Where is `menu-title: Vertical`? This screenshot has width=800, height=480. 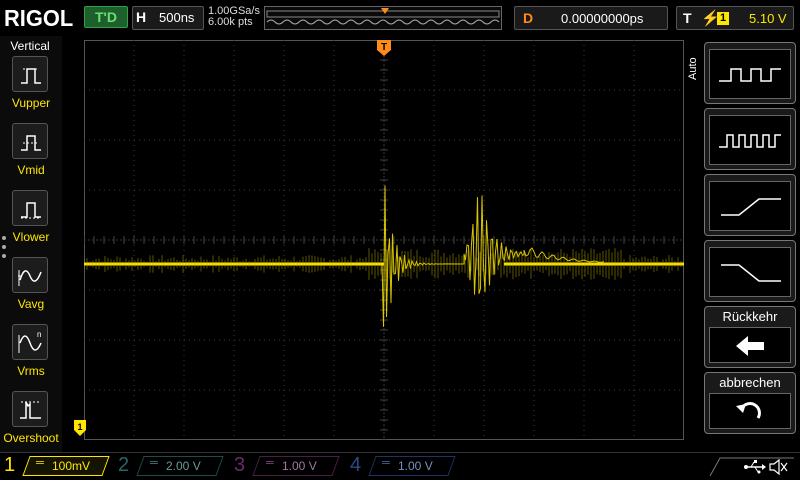
menu-title: Vertical is located at coordinates (30, 46).